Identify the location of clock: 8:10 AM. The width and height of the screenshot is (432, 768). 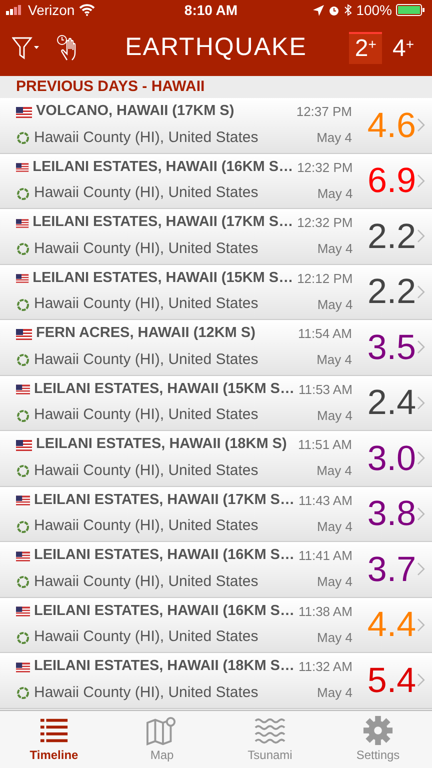
(211, 10).